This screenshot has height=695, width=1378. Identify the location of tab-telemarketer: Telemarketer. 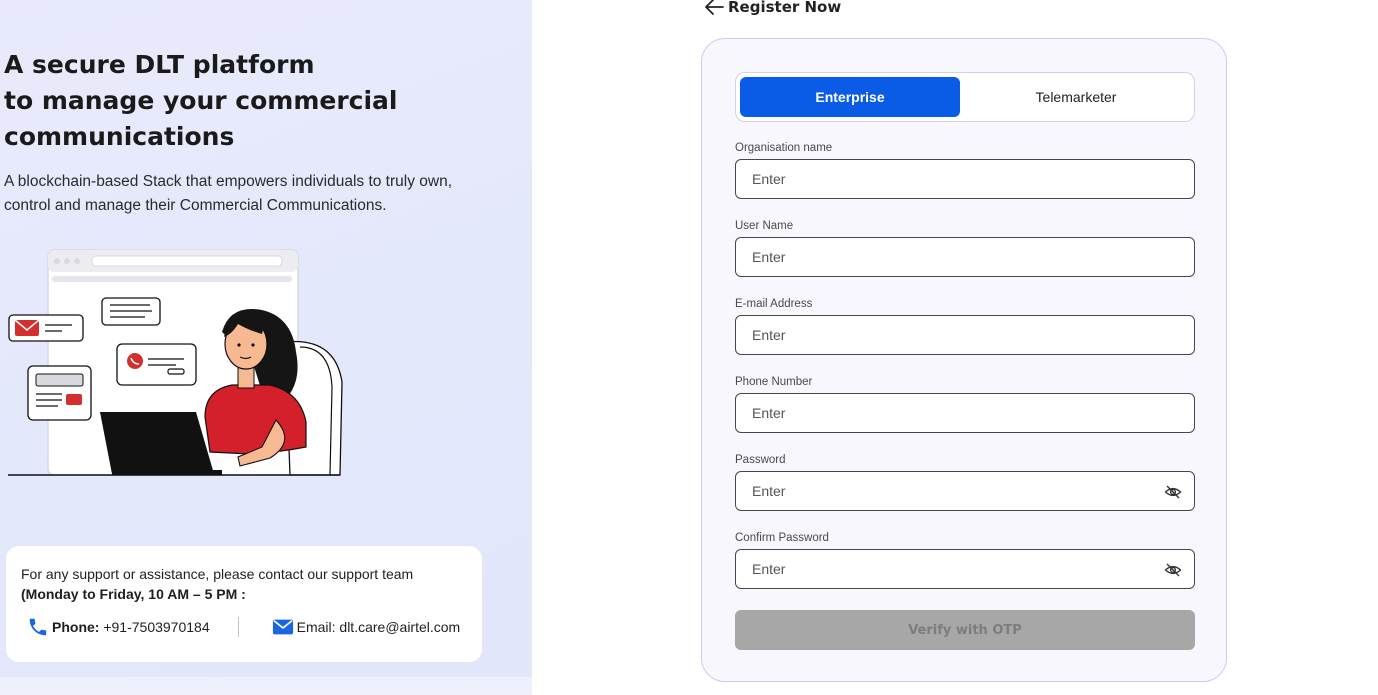
(1076, 97).